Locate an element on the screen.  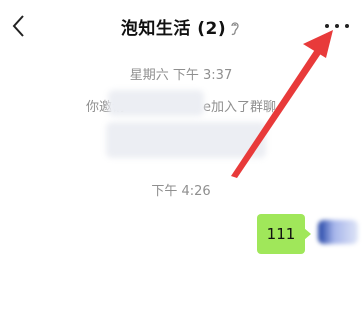
timestamp-2: 下午 4:26 is located at coordinates (181, 191).